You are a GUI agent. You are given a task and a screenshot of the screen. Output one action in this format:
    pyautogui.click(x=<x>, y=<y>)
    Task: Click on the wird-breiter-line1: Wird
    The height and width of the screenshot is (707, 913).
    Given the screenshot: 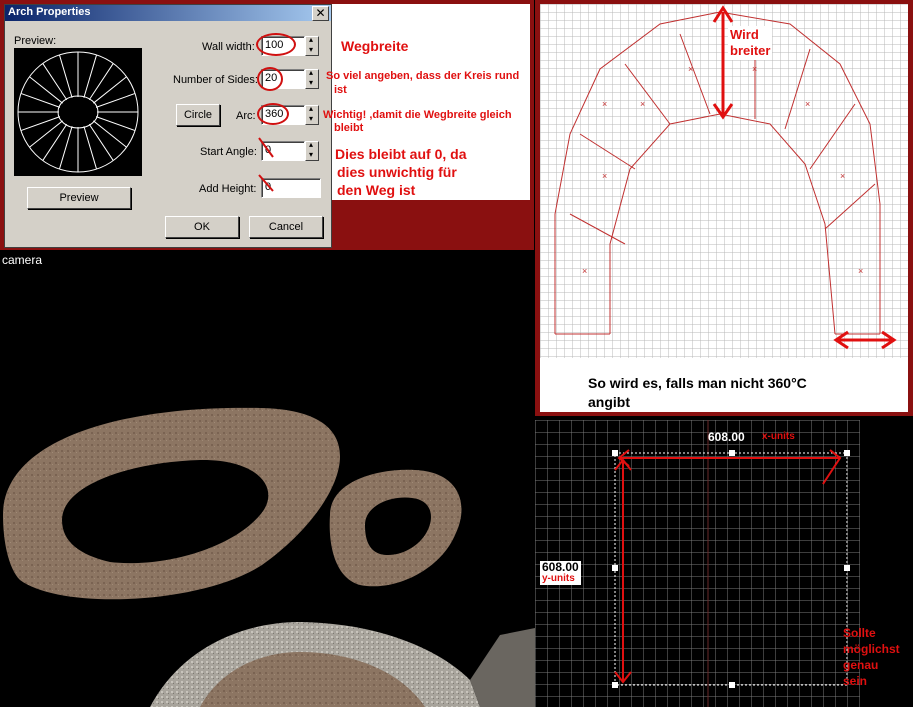 What is the action you would take?
    pyautogui.click(x=744, y=34)
    